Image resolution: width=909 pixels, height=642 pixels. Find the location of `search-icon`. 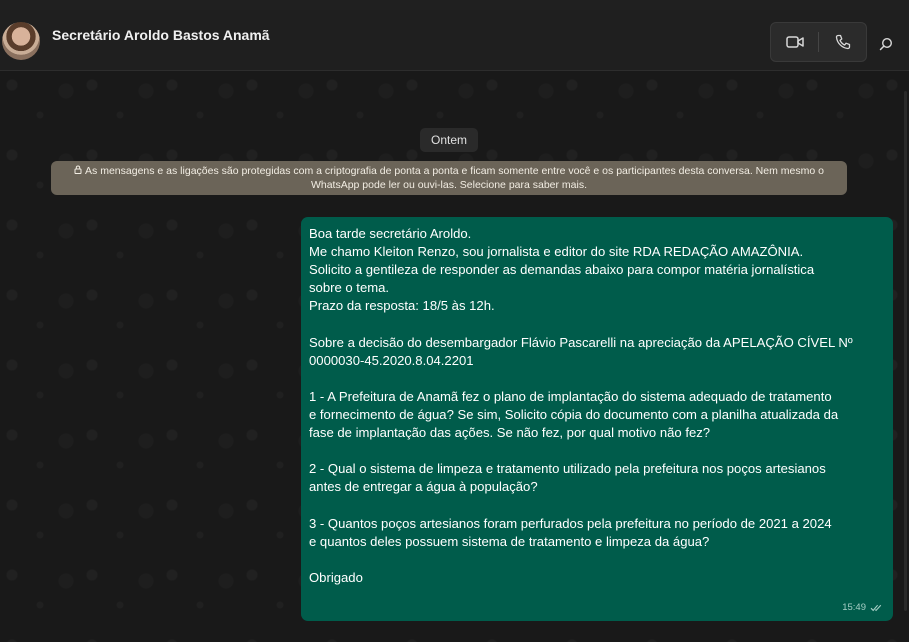

search-icon is located at coordinates (886, 44).